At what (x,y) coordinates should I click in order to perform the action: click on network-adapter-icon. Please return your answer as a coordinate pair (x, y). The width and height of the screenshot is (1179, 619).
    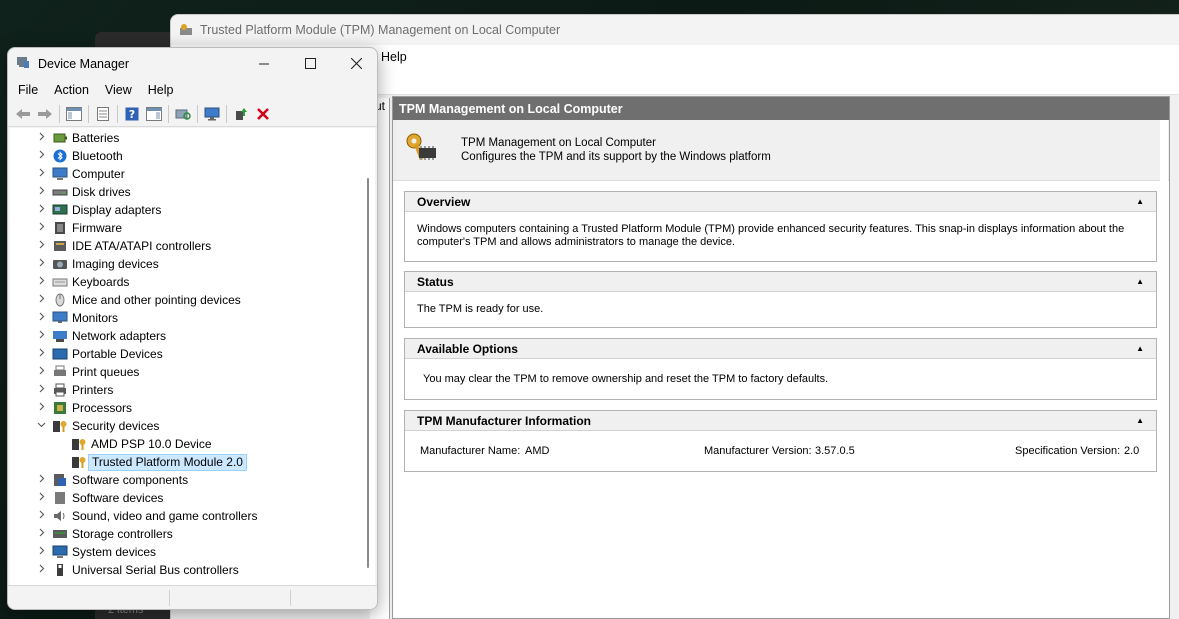
    Looking at the image, I should click on (60, 336).